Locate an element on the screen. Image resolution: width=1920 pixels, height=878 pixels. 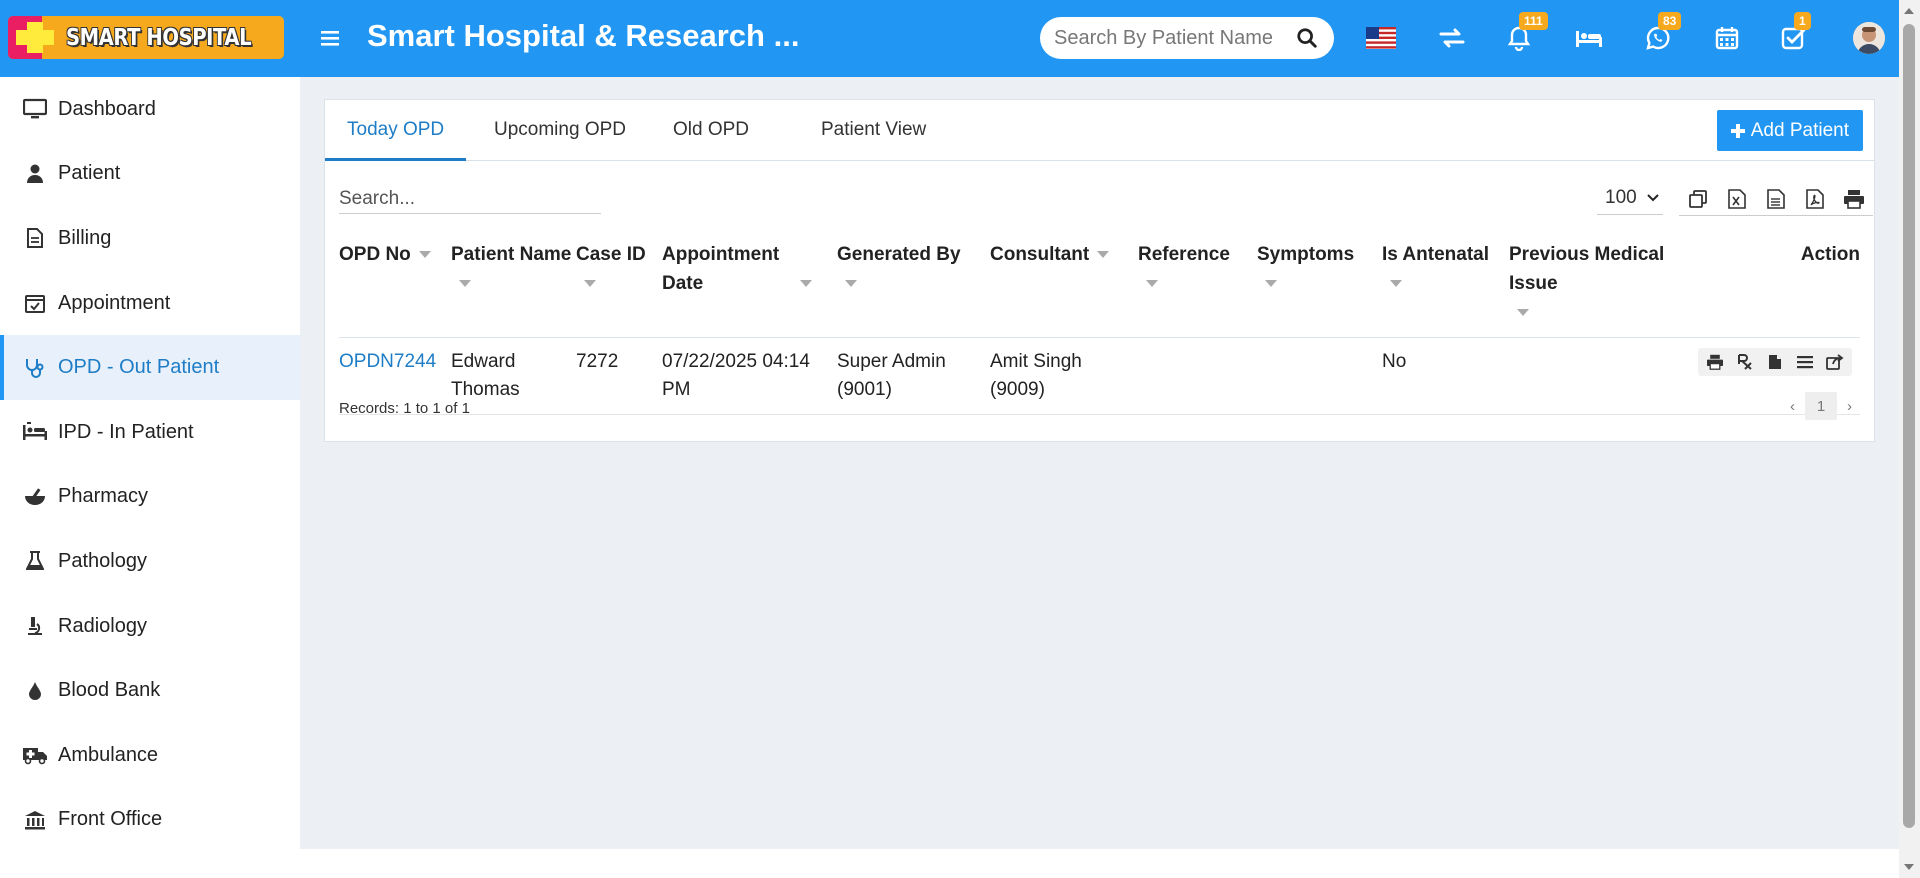
page-size-value: 100 is located at coordinates (1621, 197).